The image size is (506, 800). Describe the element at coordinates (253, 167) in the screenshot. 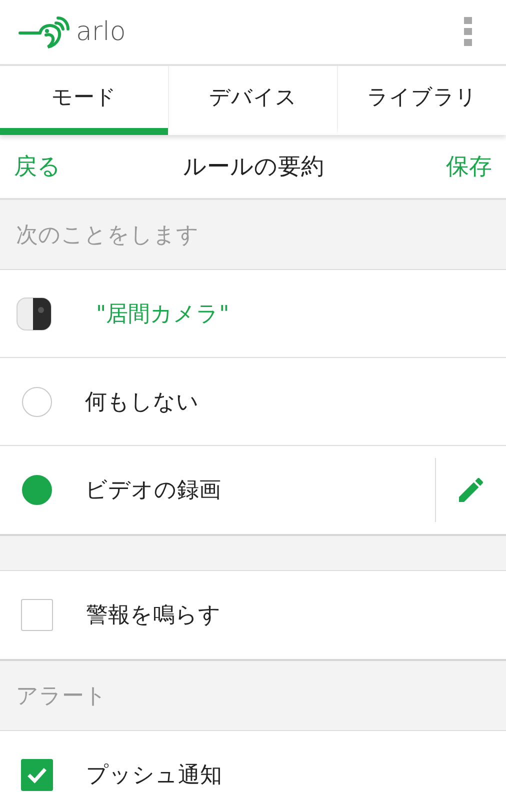

I see `page-title: ルールの要約` at that location.